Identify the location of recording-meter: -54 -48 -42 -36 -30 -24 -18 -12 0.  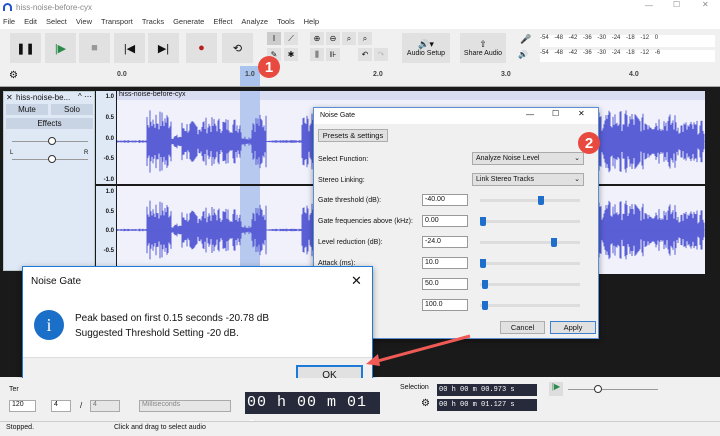
(627, 41).